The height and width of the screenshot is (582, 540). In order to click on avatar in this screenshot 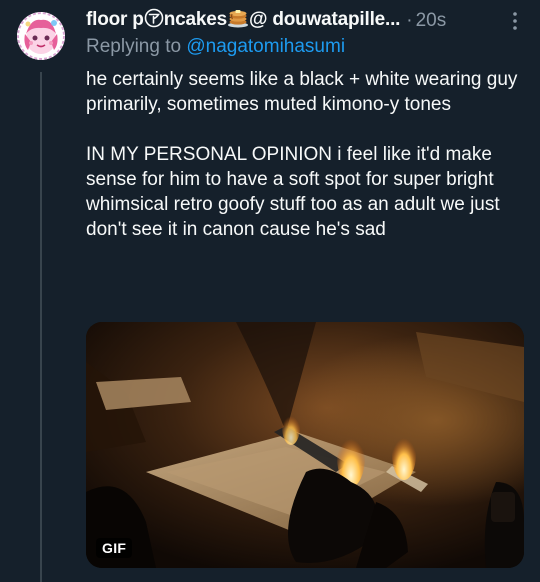, I will do `click(41, 36)`.